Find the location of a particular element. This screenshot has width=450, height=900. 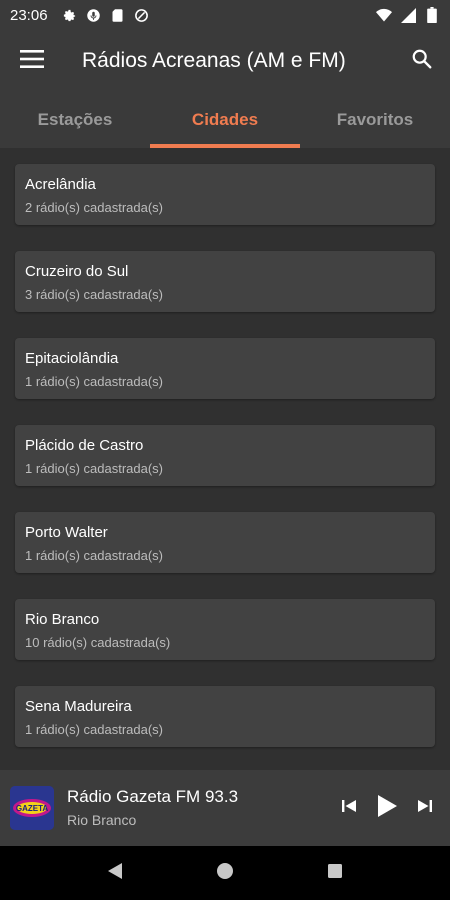

city-radio-count: 2 rádio(s) cadastrada(s) is located at coordinates (94, 207).